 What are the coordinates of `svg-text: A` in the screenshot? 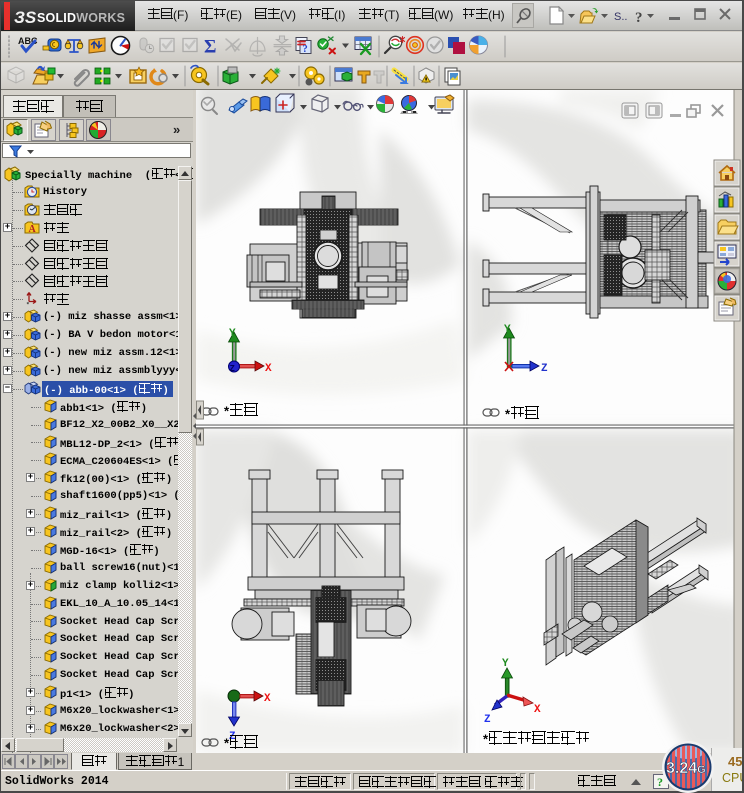 It's located at (33, 229).